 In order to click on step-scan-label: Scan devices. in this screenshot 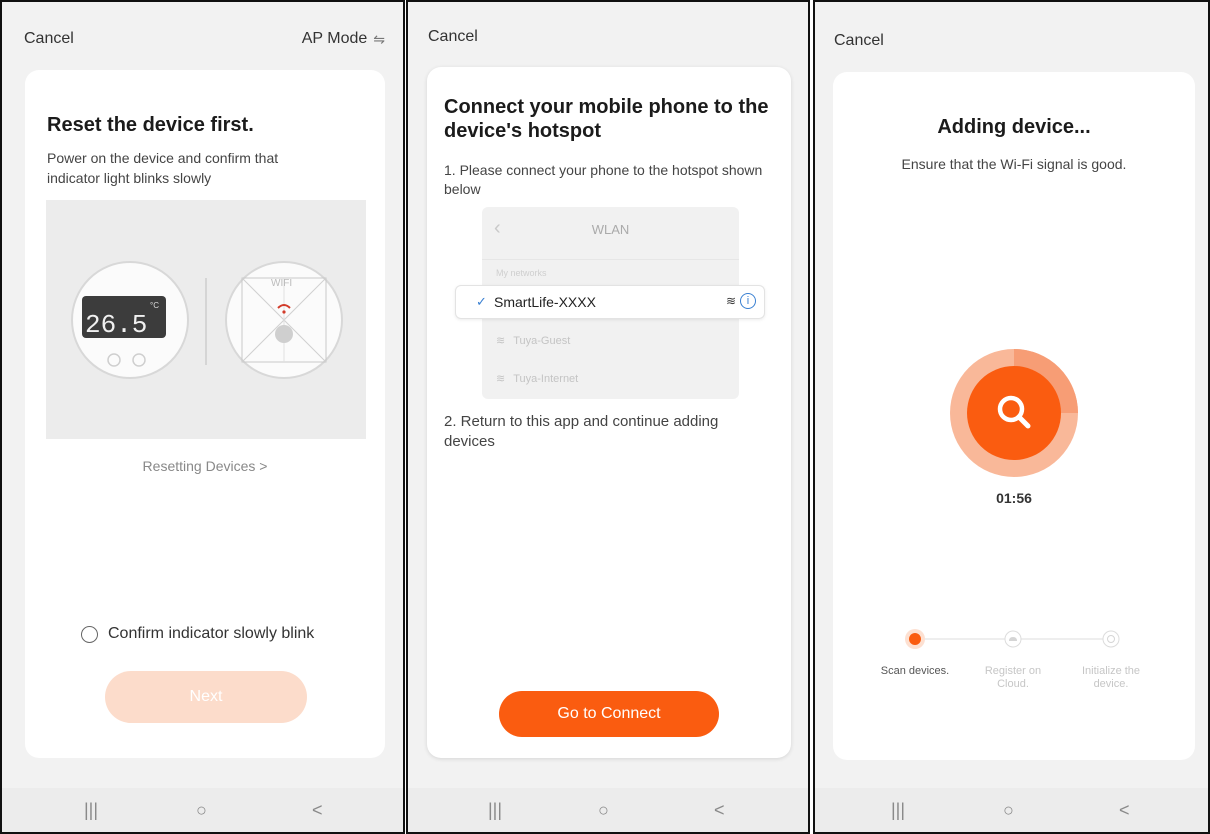, I will do `click(915, 671)`.